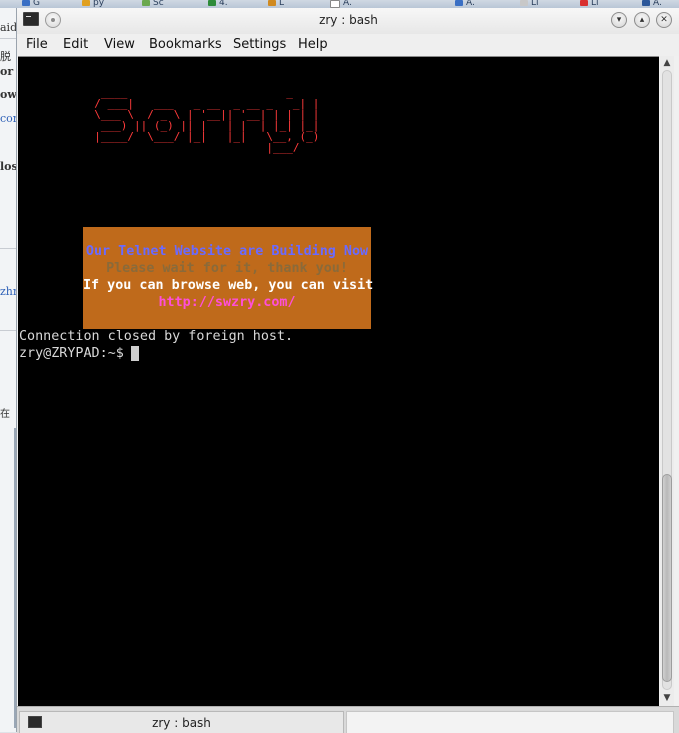 Image resolution: width=679 pixels, height=733 pixels. Describe the element at coordinates (135, 353) in the screenshot. I see `text-cursor` at that location.